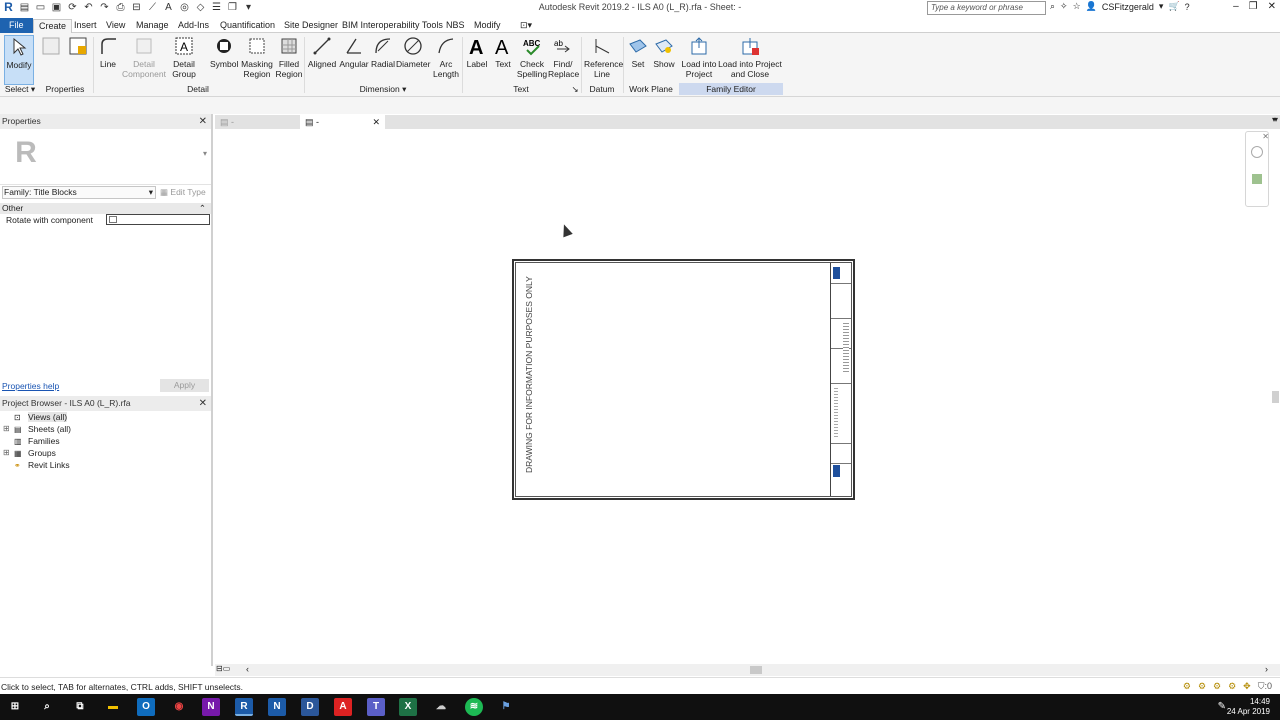 The height and width of the screenshot is (720, 1280). Describe the element at coordinates (223, 668) in the screenshot. I see `view-control-icons: ⊟▭` at that location.